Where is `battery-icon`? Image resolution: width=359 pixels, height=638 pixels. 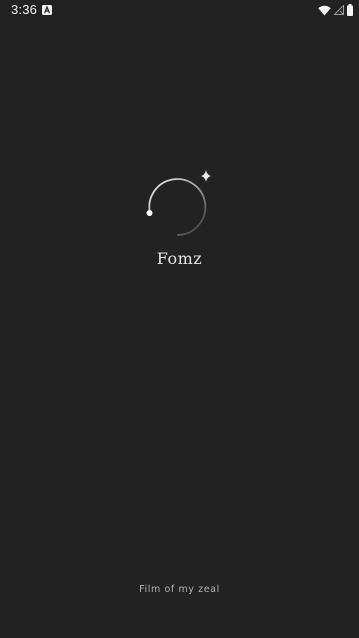 battery-icon is located at coordinates (350, 10).